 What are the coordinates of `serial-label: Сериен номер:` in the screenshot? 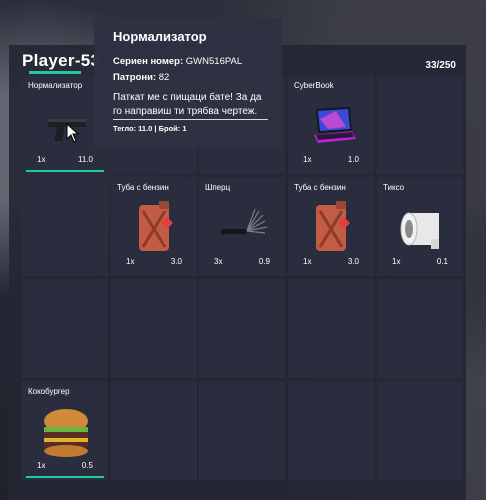 It's located at (148, 61).